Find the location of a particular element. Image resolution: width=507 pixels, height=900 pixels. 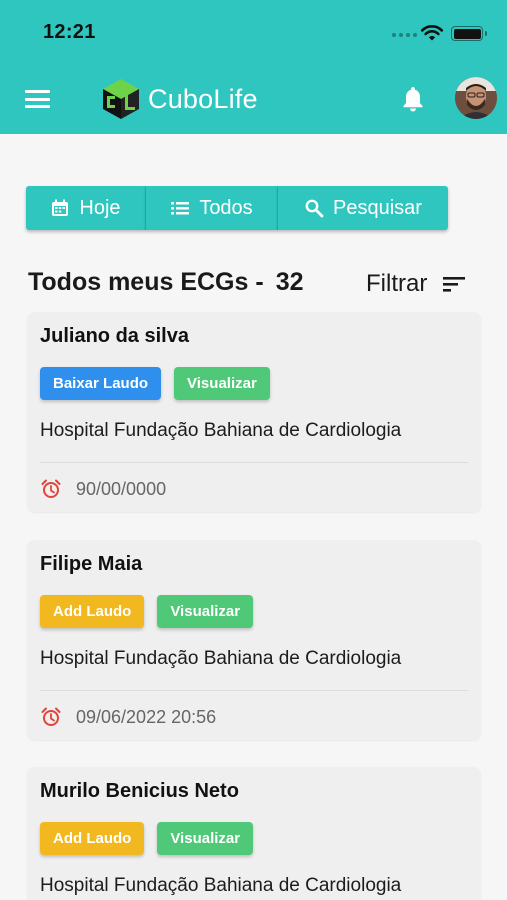

cellular-signal-icon is located at coordinates (404, 35).